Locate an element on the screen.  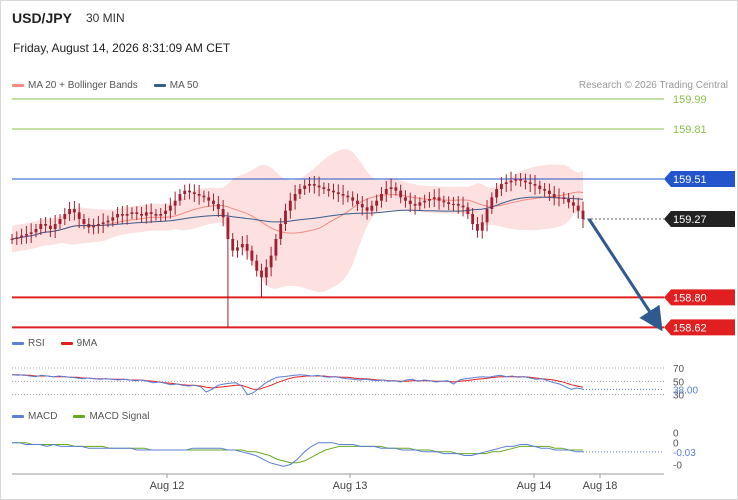
level-label: 159.27 is located at coordinates (690, 220).